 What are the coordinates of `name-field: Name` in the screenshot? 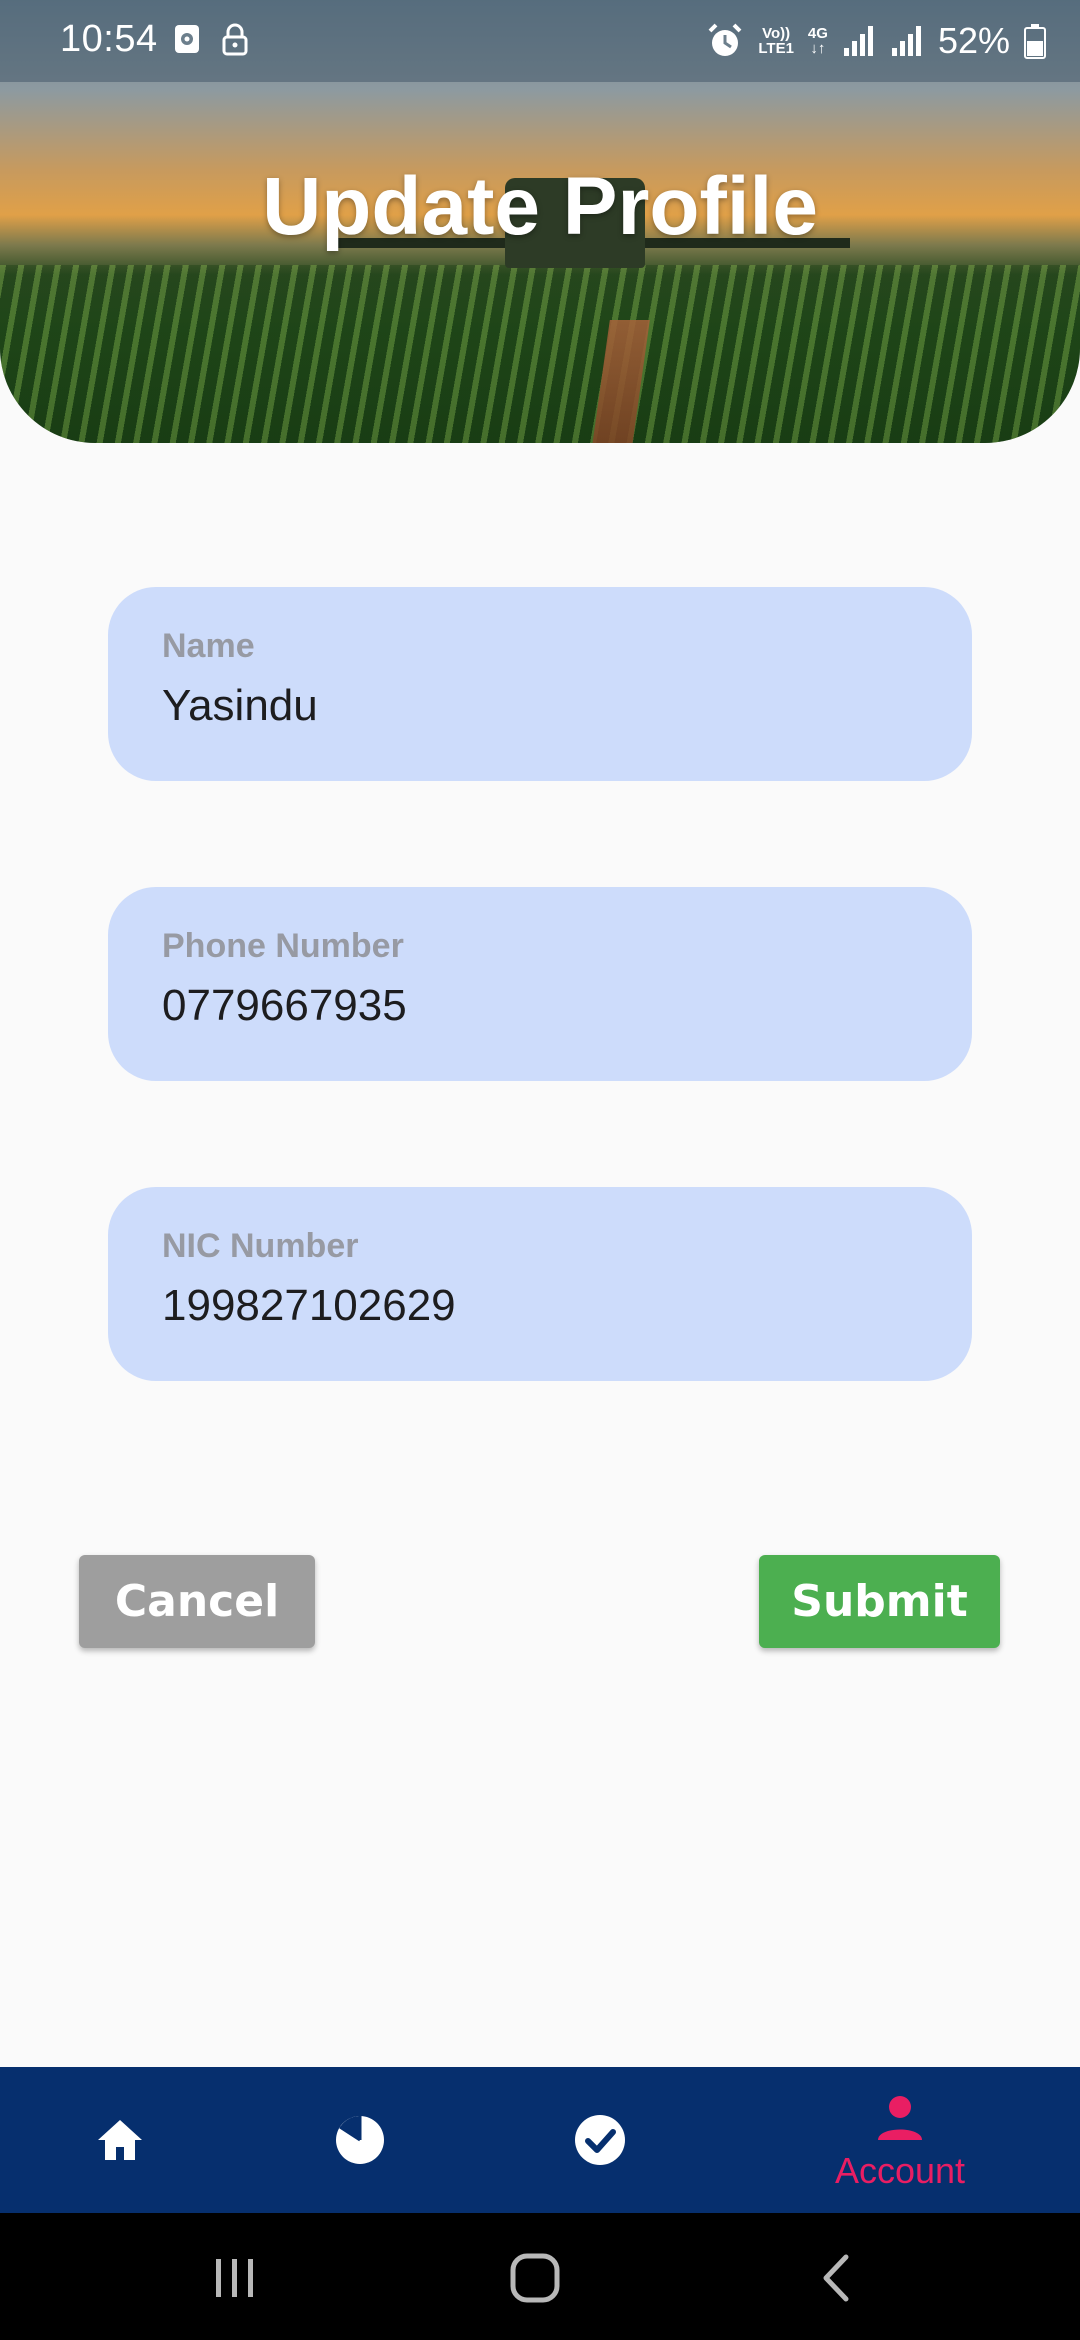 It's located at (540, 684).